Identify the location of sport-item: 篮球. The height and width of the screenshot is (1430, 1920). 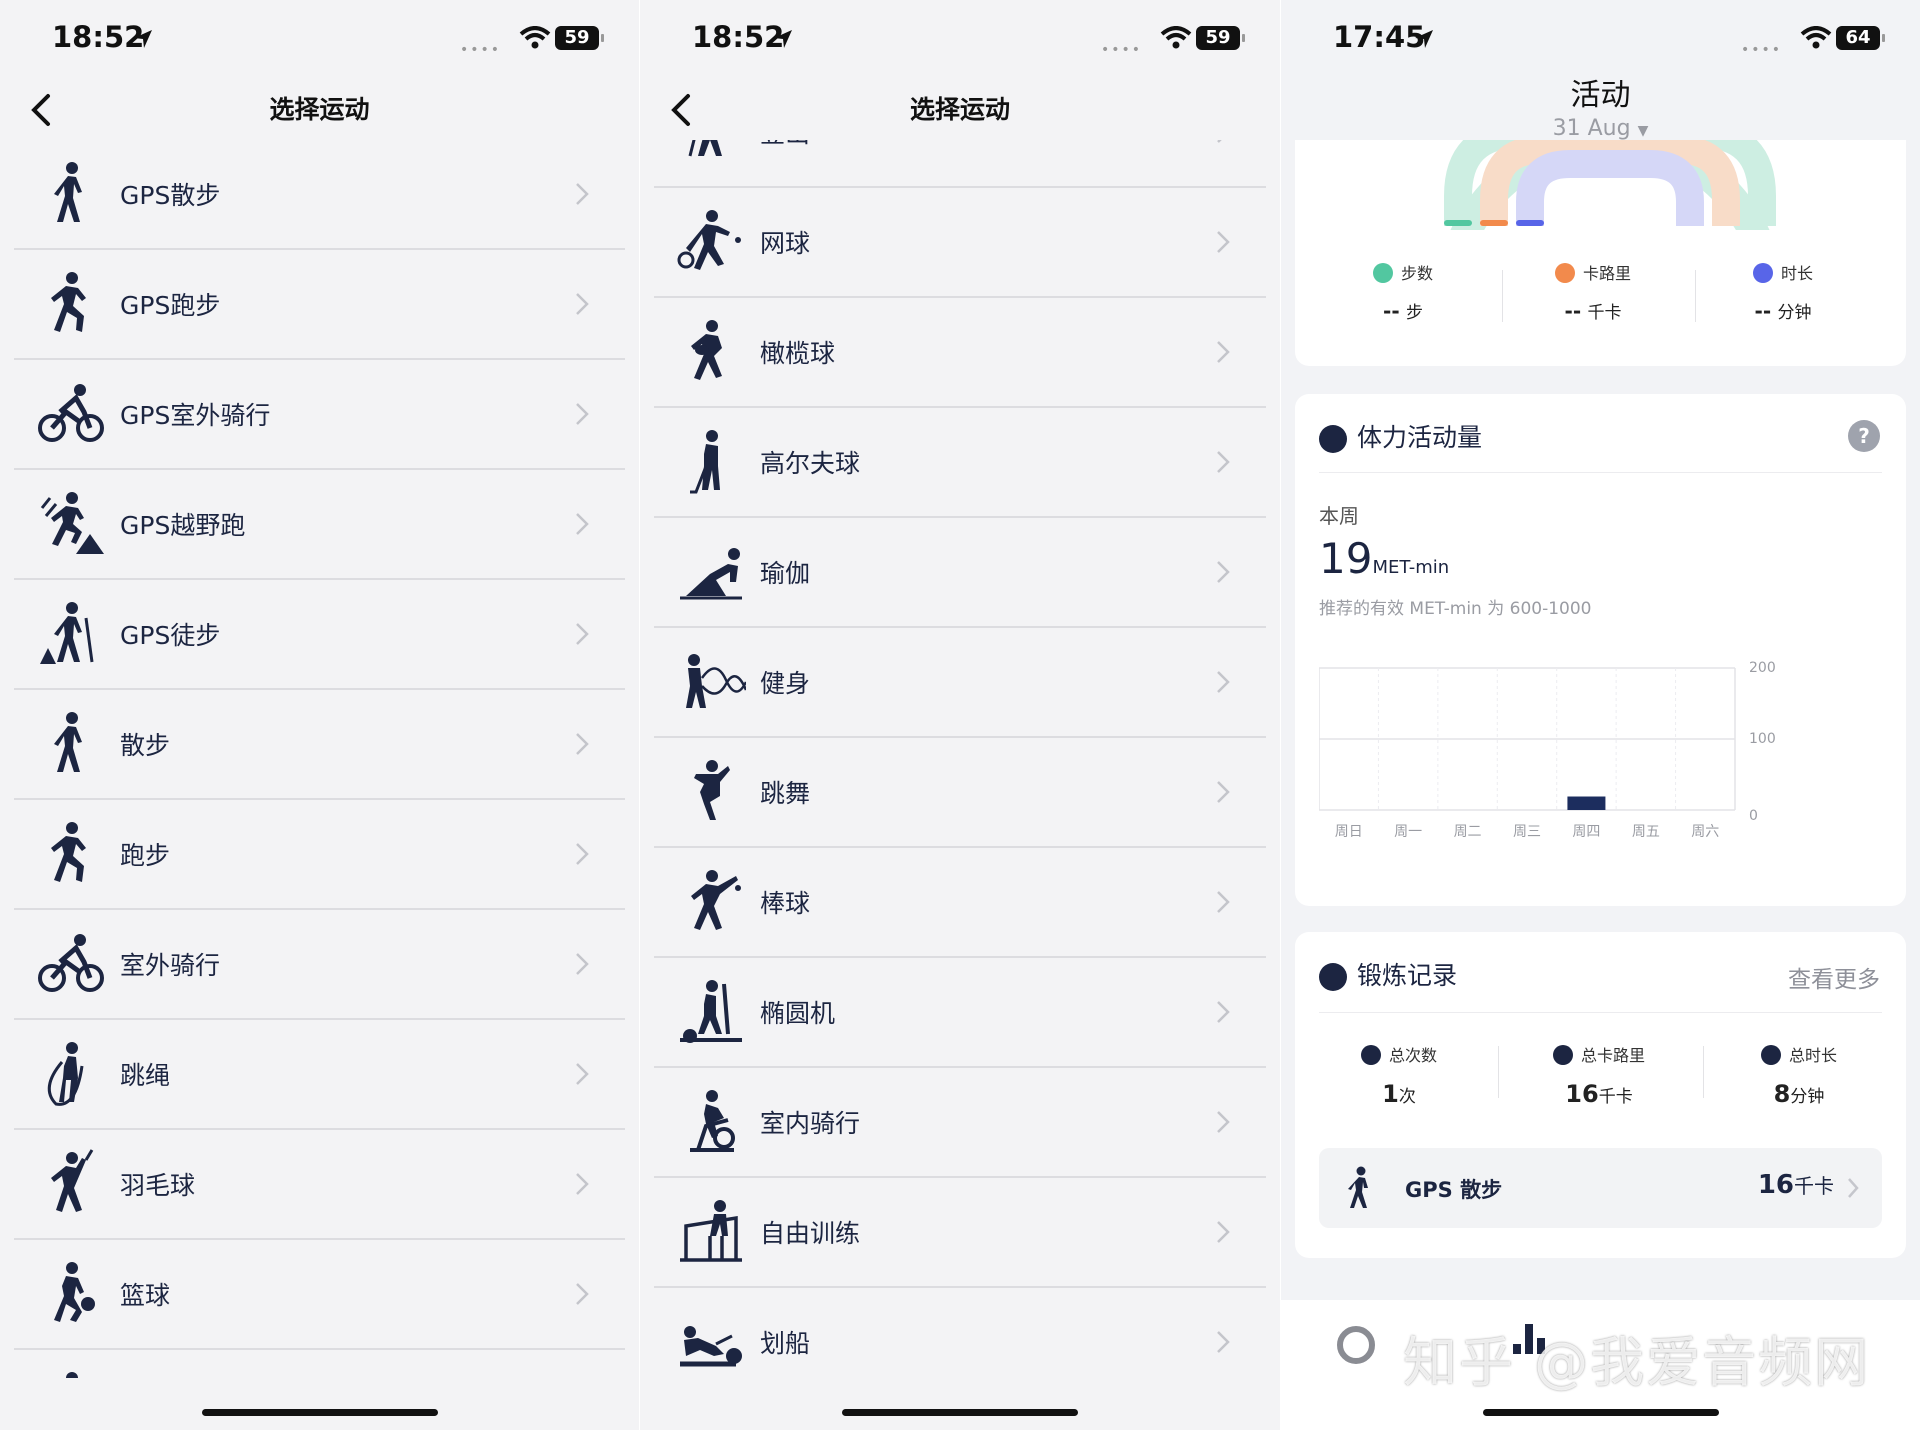
(319, 1295).